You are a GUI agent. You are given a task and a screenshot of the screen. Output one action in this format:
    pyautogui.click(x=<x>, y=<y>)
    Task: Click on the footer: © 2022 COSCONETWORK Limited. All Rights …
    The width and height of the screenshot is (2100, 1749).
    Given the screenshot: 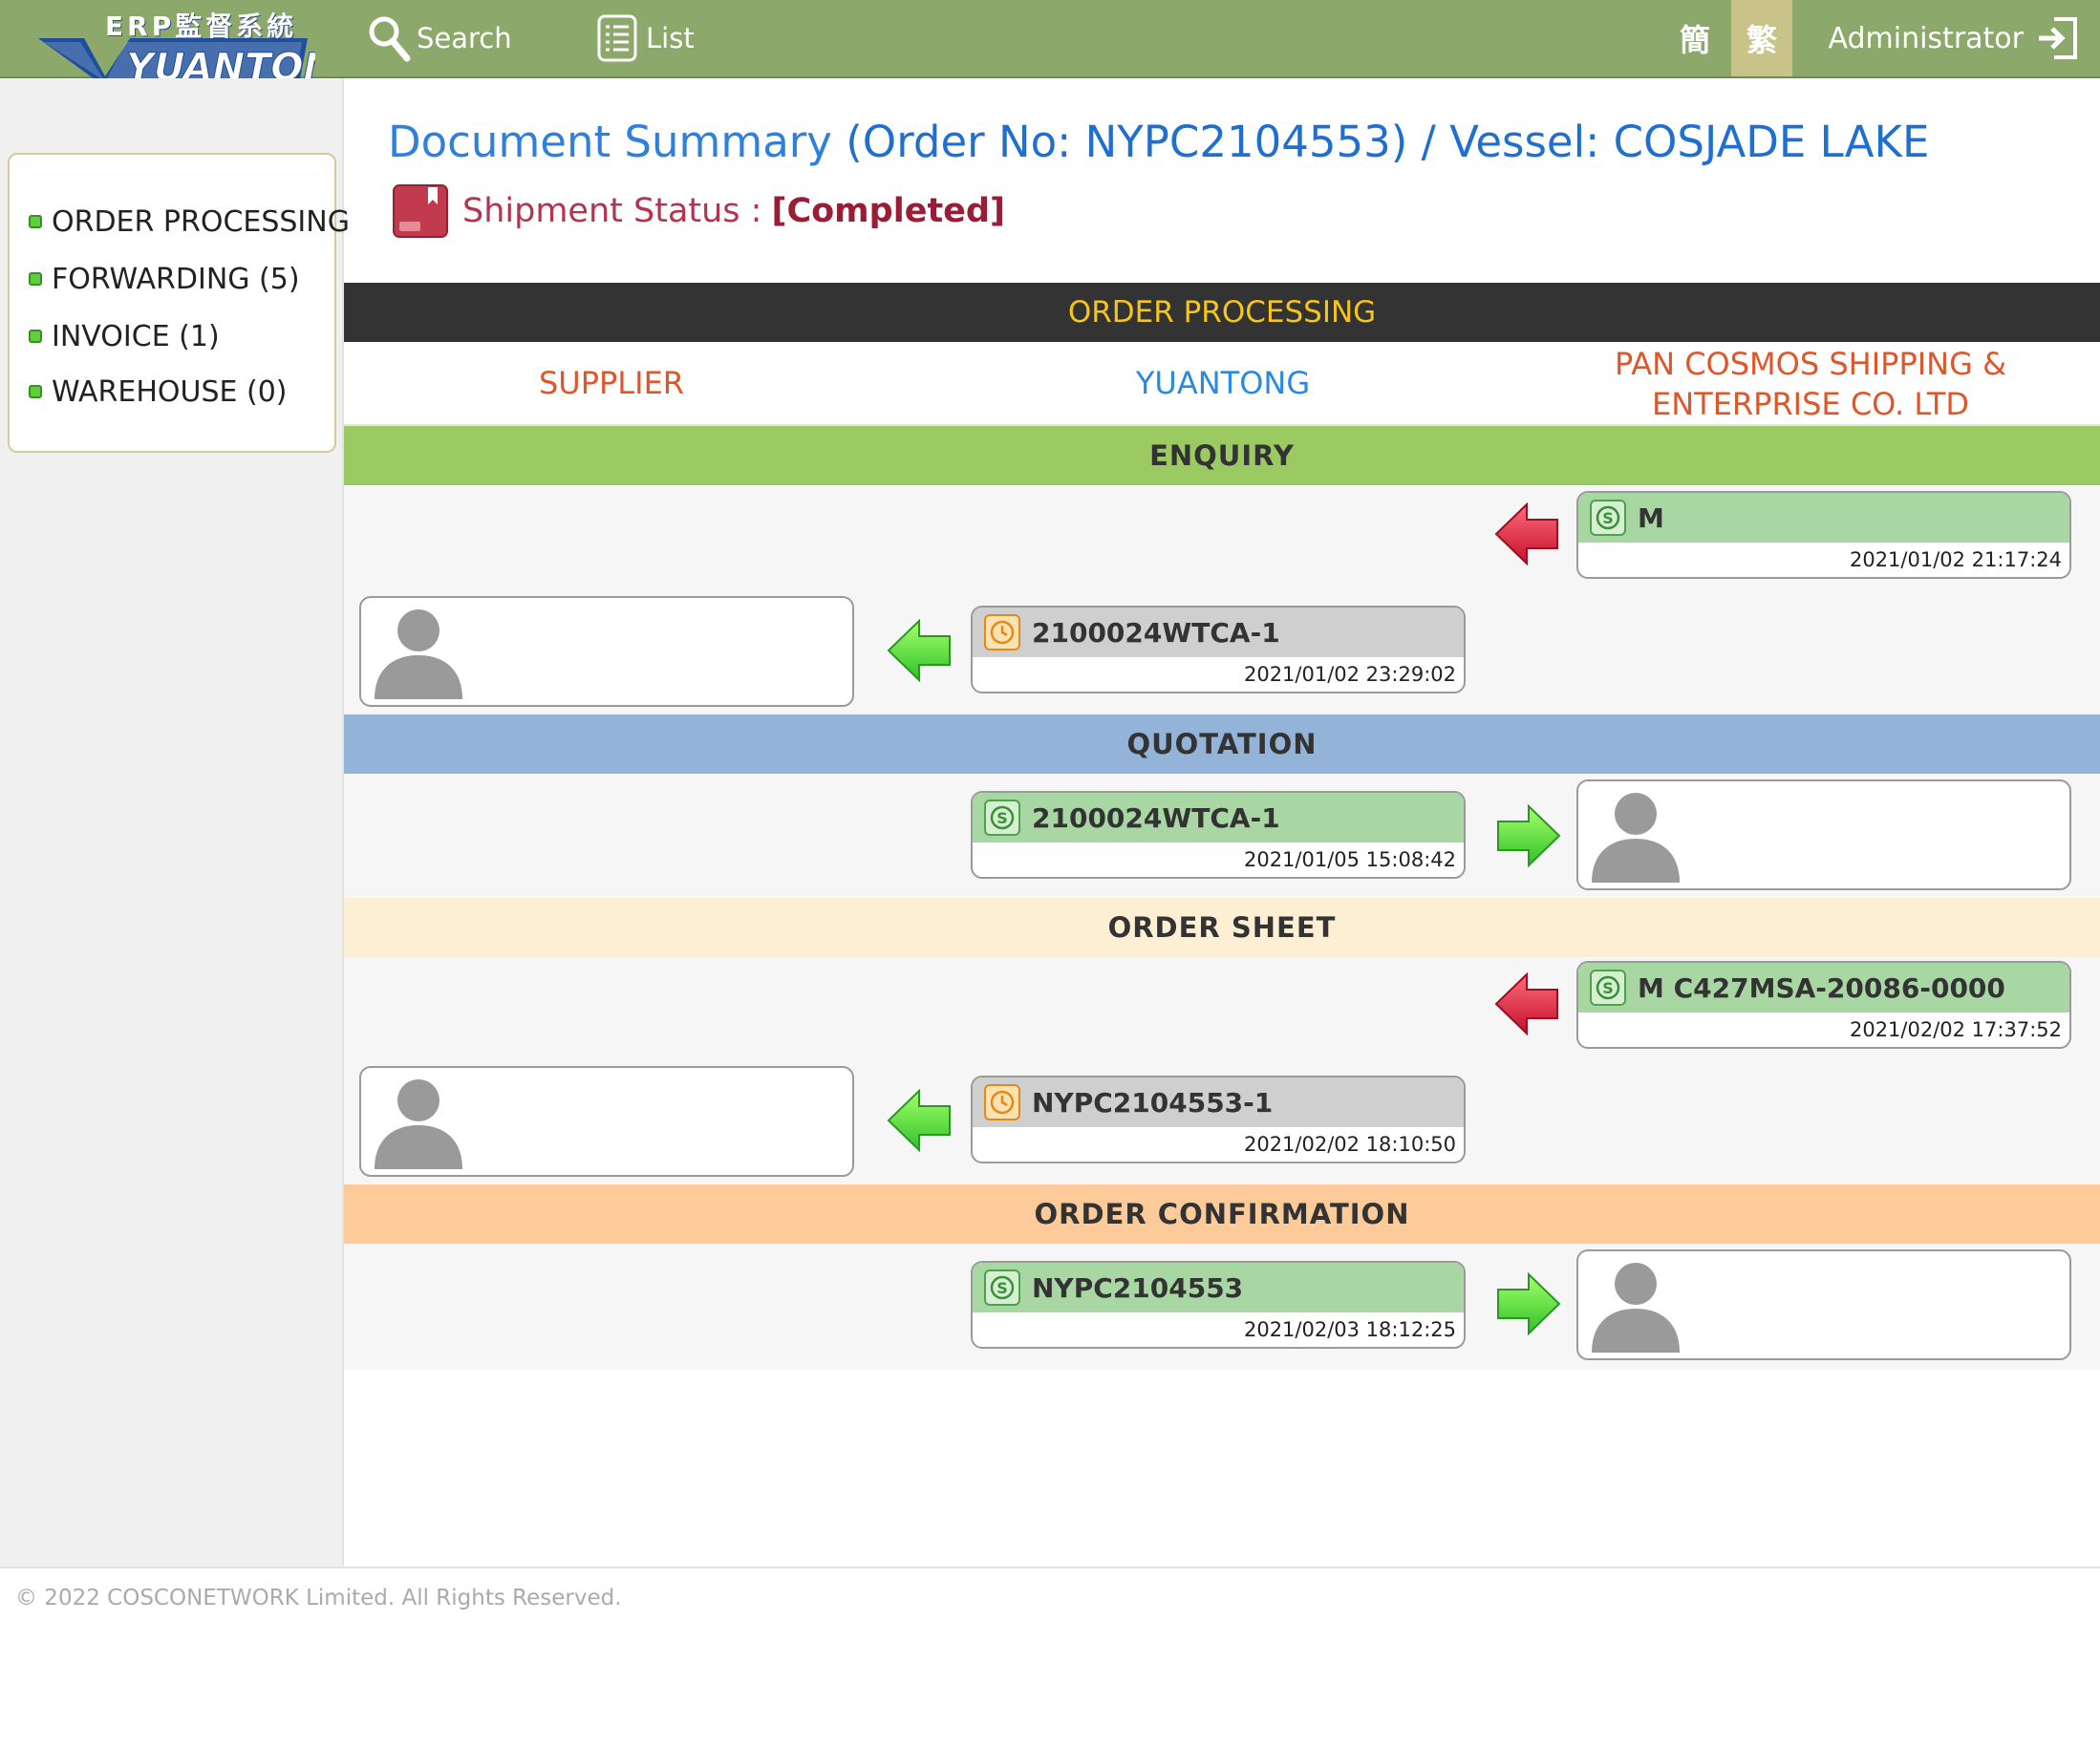 What is the action you would take?
    pyautogui.click(x=1050, y=1588)
    